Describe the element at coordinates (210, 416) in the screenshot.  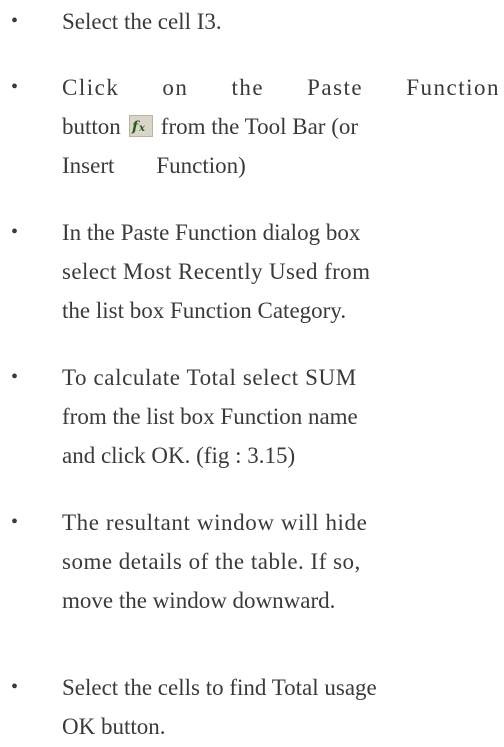
I see `instruction-text: from the list box Function name` at that location.